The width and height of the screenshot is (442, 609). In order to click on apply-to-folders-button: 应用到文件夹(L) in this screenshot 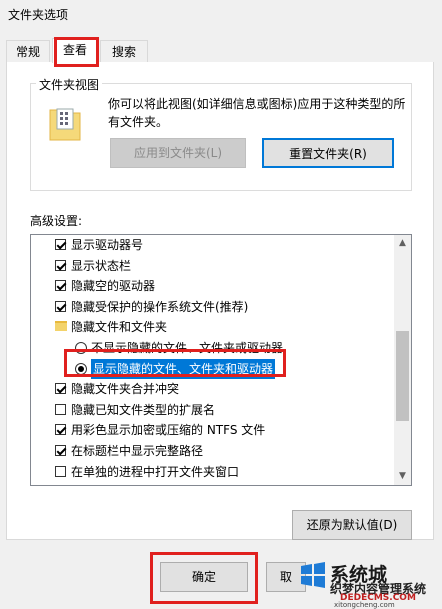, I will do `click(178, 153)`.